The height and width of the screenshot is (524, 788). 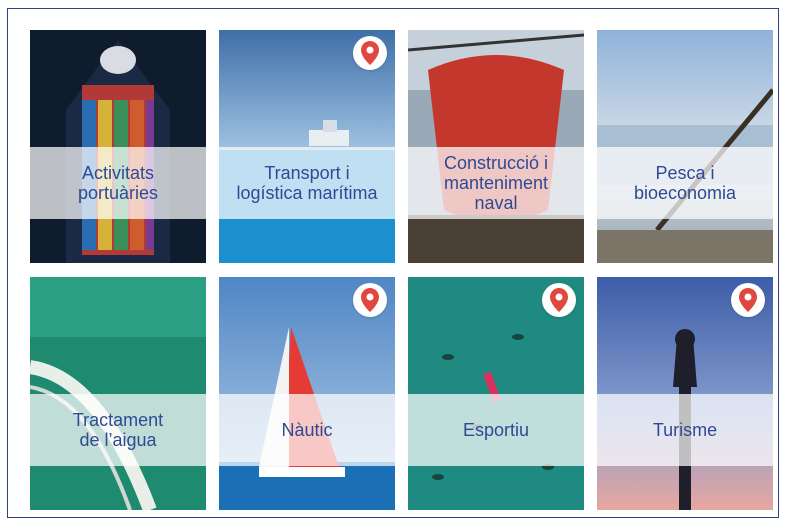 I want to click on tile-turisme: Turisme, so click(x=685, y=393).